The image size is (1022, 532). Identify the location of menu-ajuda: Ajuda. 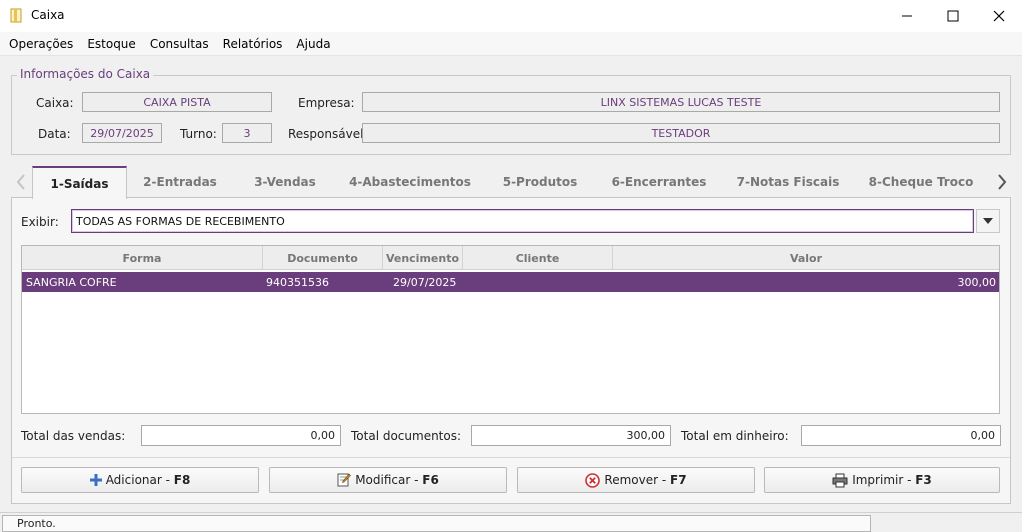
(313, 44).